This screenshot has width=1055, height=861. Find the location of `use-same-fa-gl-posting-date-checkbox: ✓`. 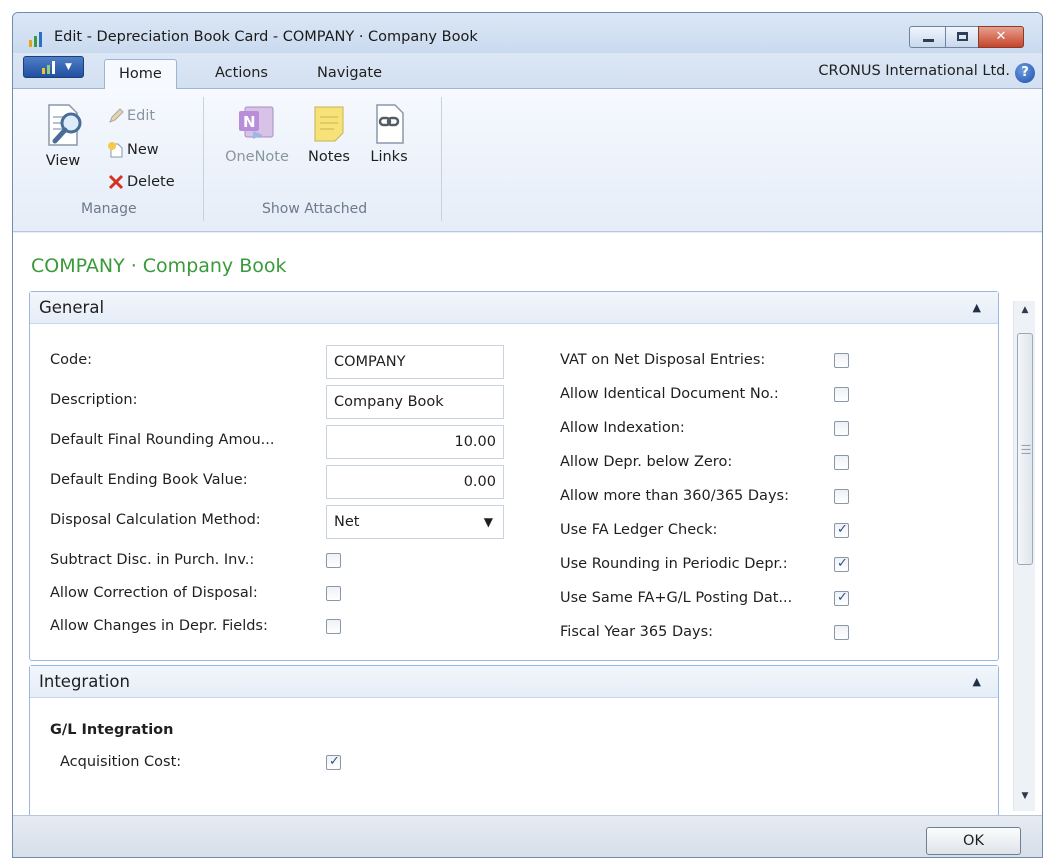

use-same-fa-gl-posting-date-checkbox: ✓ is located at coordinates (841, 598).